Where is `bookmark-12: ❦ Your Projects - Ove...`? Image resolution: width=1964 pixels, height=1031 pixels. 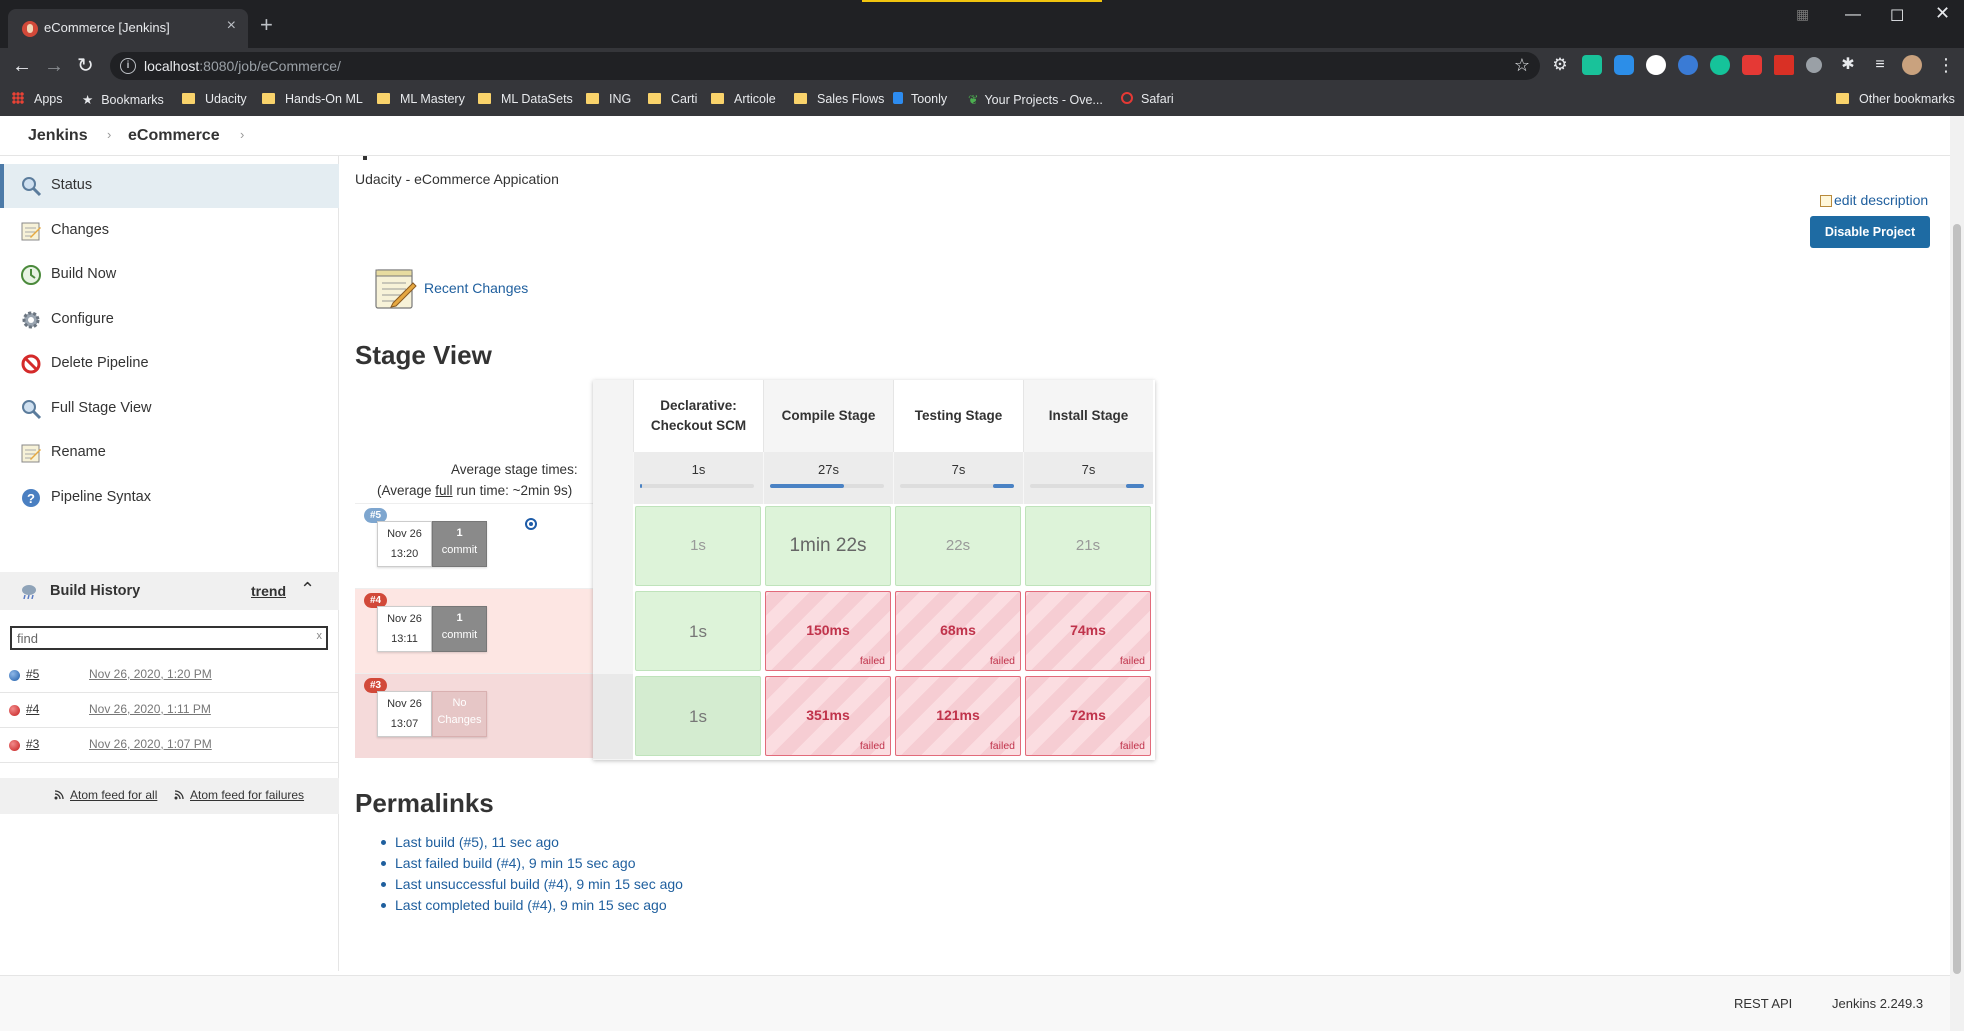 bookmark-12: ❦ Your Projects - Ove... is located at coordinates (1035, 99).